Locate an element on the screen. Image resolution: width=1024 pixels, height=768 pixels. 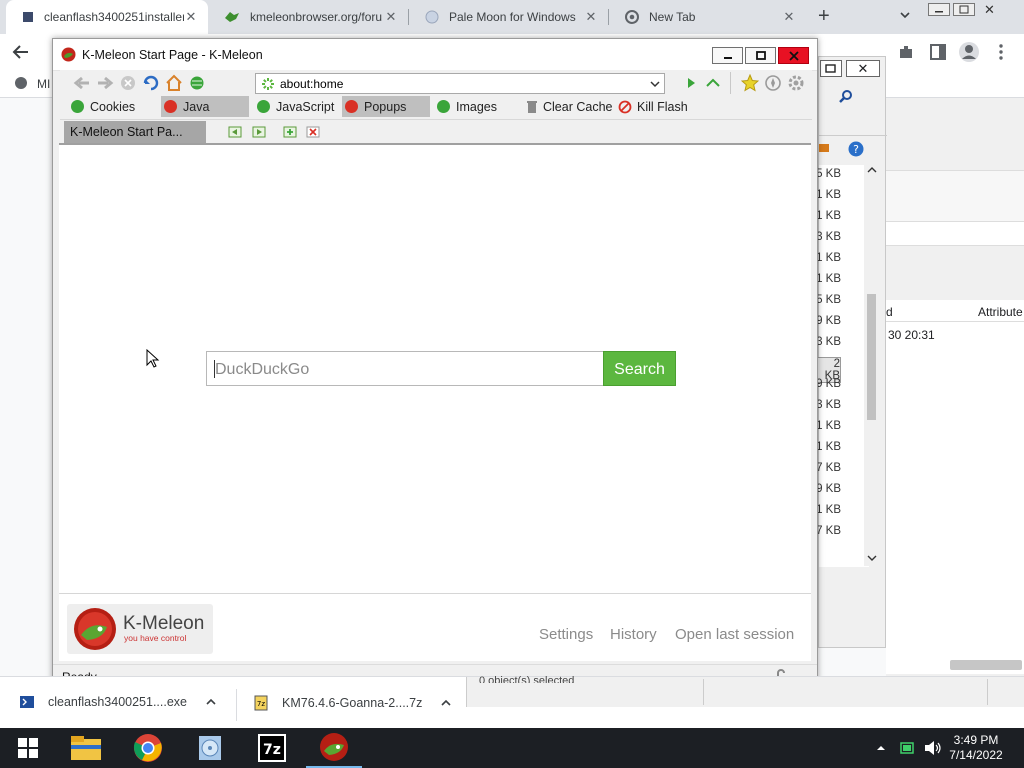
horizontal-scrollbar is located at coordinates (986, 665).